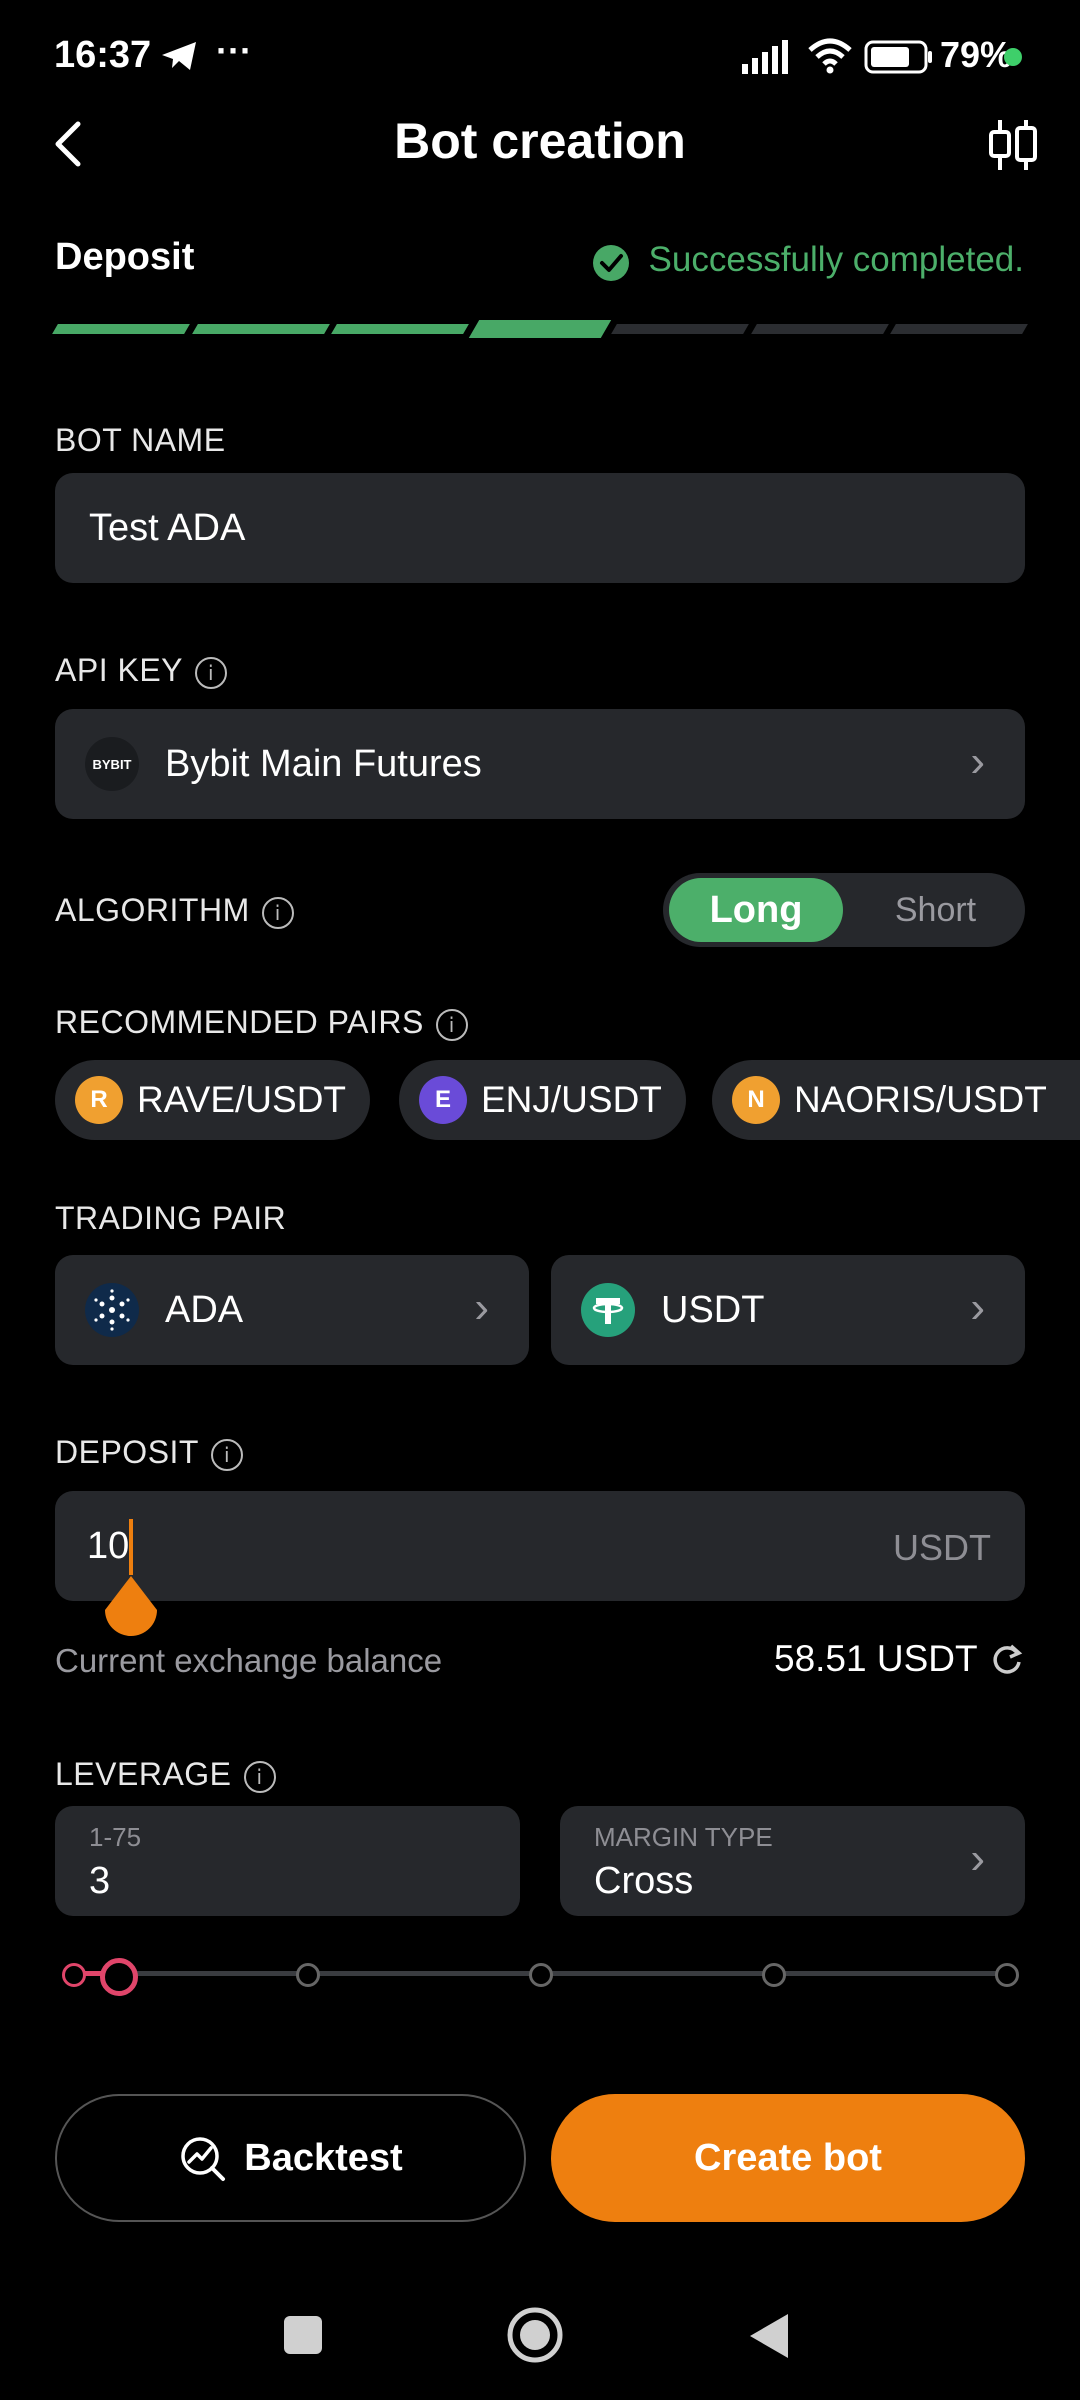  I want to click on trading-pair-label: TRADING PAIR, so click(171, 1218).